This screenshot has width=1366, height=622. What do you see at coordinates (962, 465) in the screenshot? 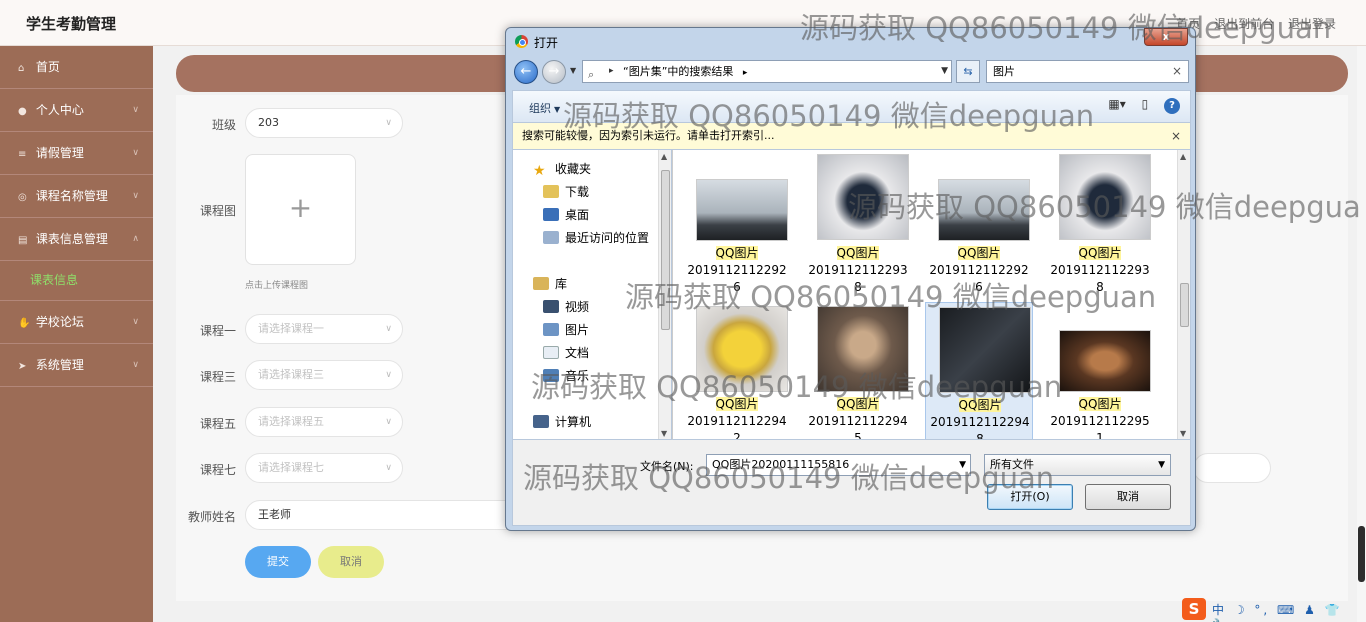
I see `chevron-down-icon: ▼` at bounding box center [962, 465].